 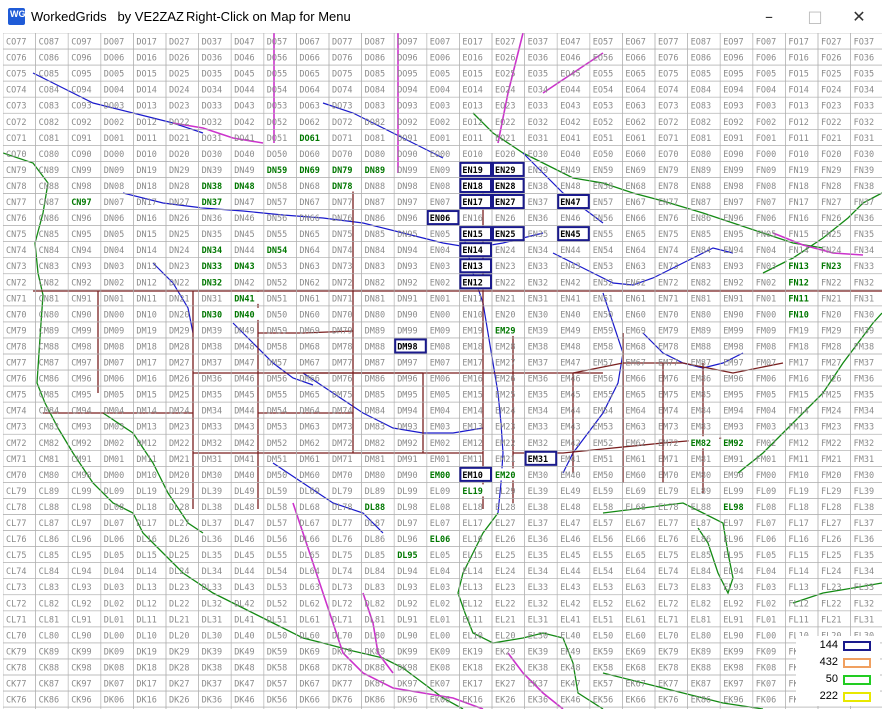 What do you see at coordinates (508, 603) in the screenshot?
I see `grid-cell: EL22` at bounding box center [508, 603].